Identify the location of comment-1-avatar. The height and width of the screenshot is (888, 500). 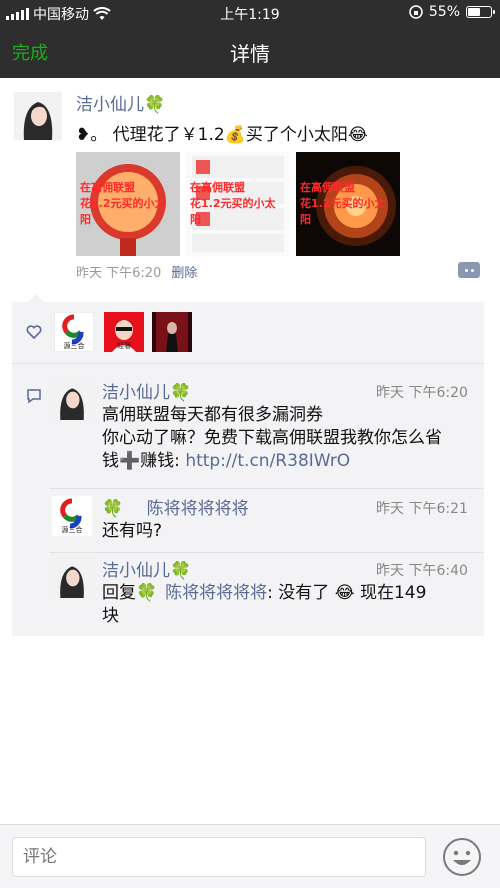
(72, 400).